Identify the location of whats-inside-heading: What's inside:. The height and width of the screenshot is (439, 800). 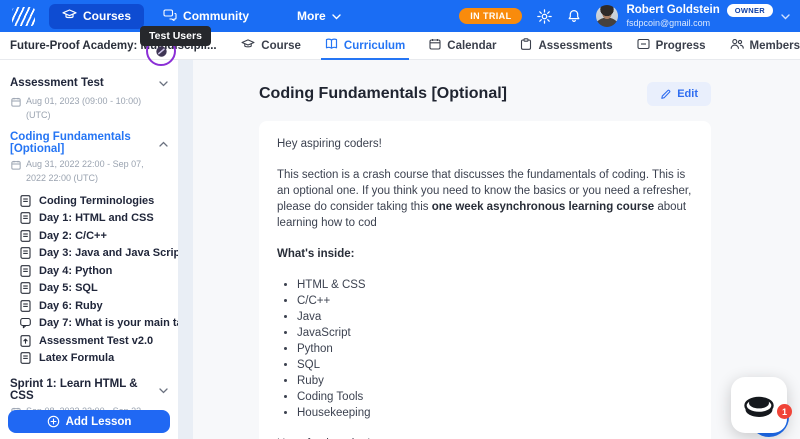
(316, 254).